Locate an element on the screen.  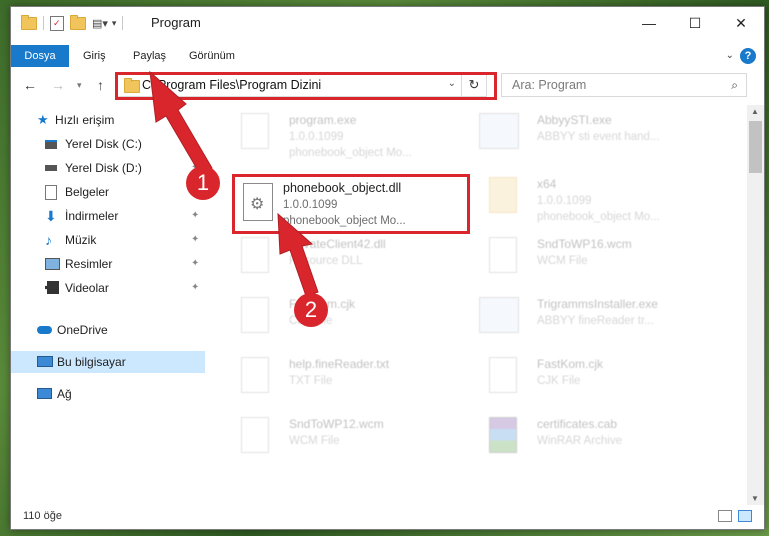
tab-home: Giriş is located at coordinates (94, 56).